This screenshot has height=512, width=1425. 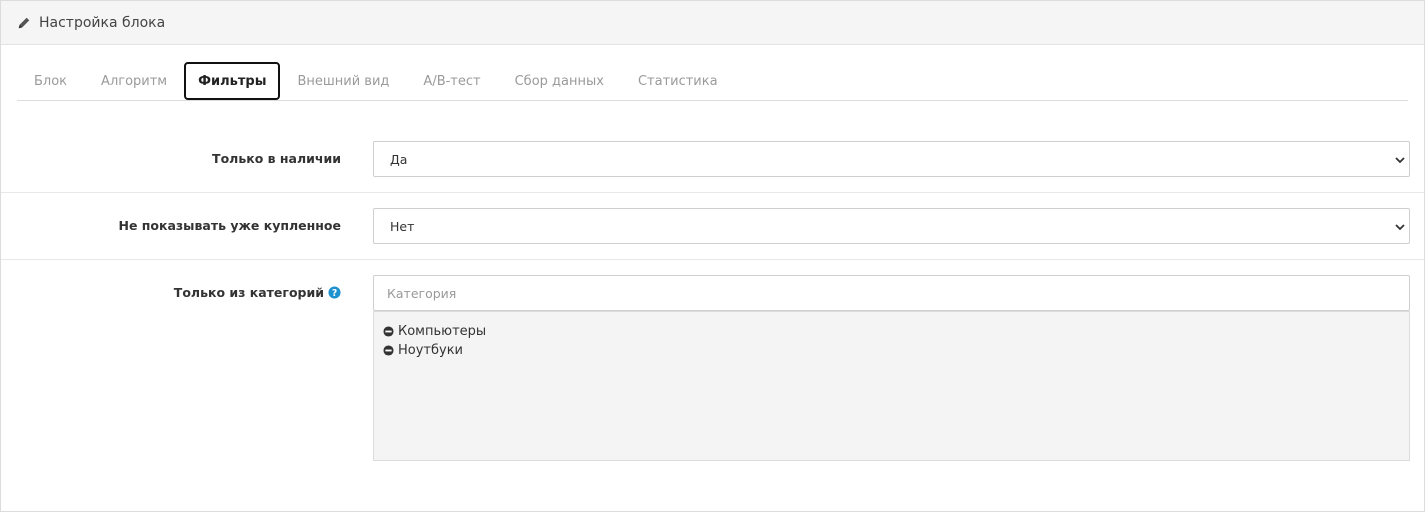 What do you see at coordinates (891, 293) in the screenshot?
I see `category-search-input: Категория` at bounding box center [891, 293].